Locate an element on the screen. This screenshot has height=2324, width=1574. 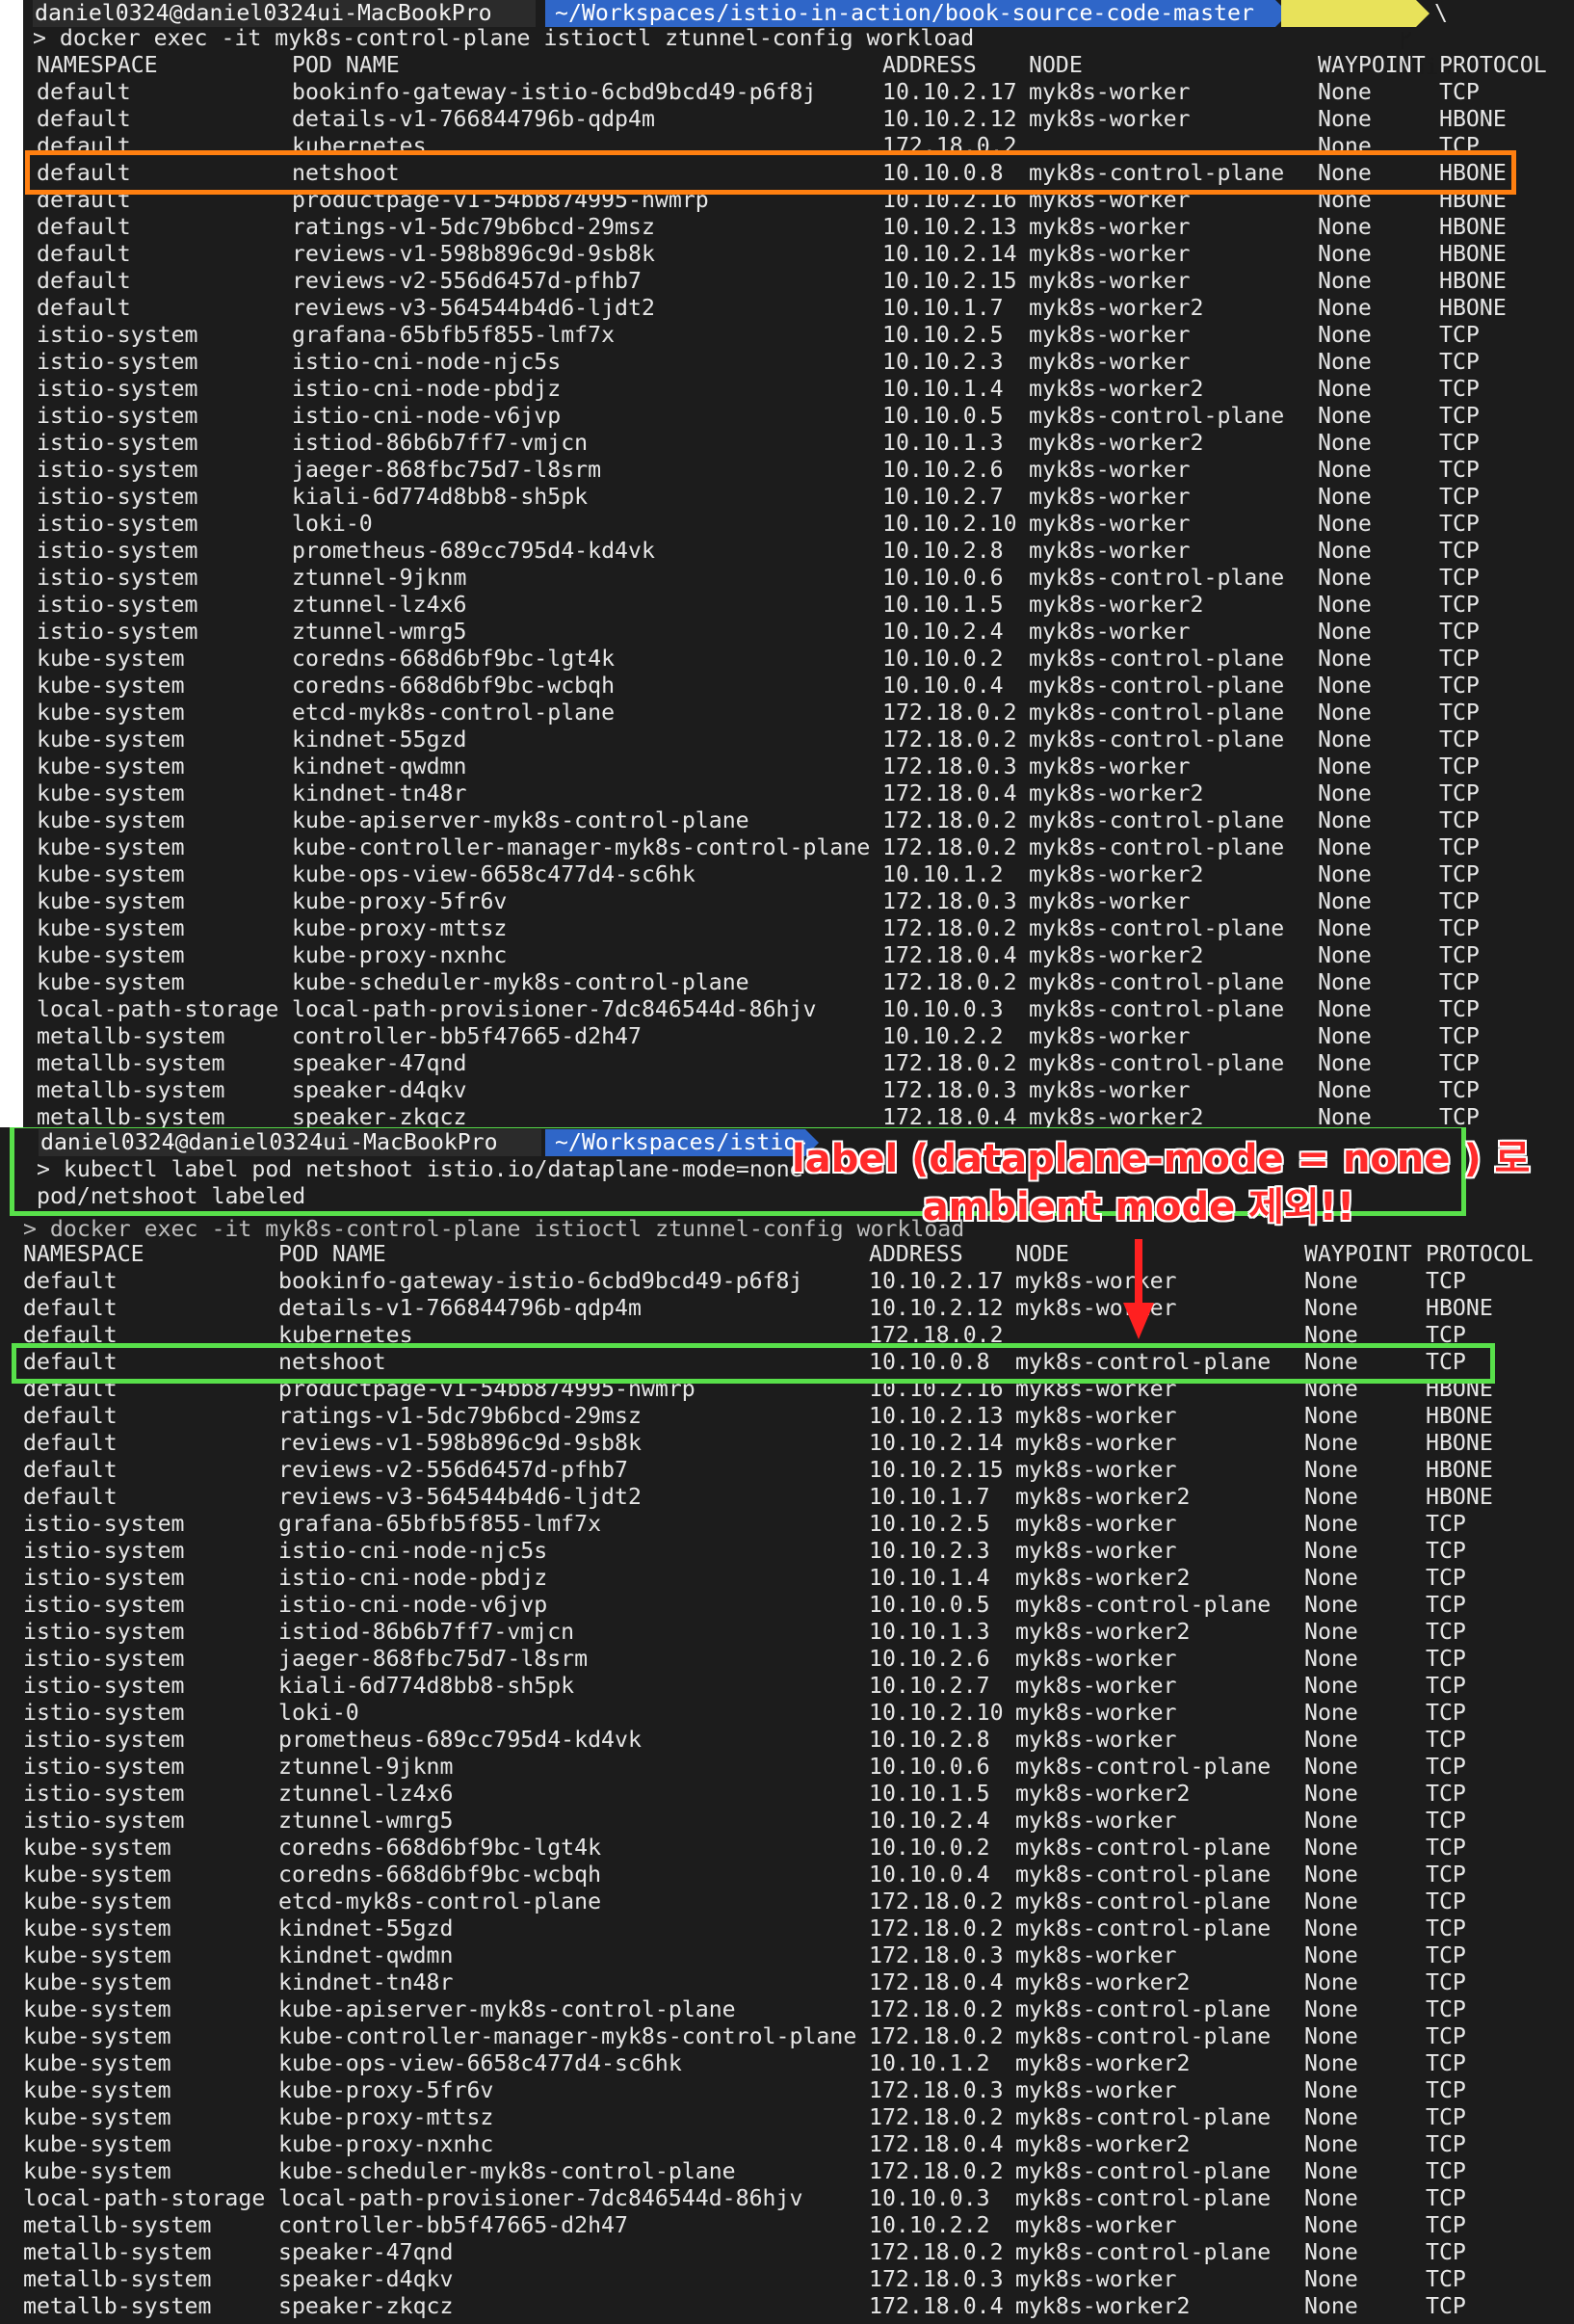
address-cell: 10.10.0.2 is located at coordinates (943, 659).